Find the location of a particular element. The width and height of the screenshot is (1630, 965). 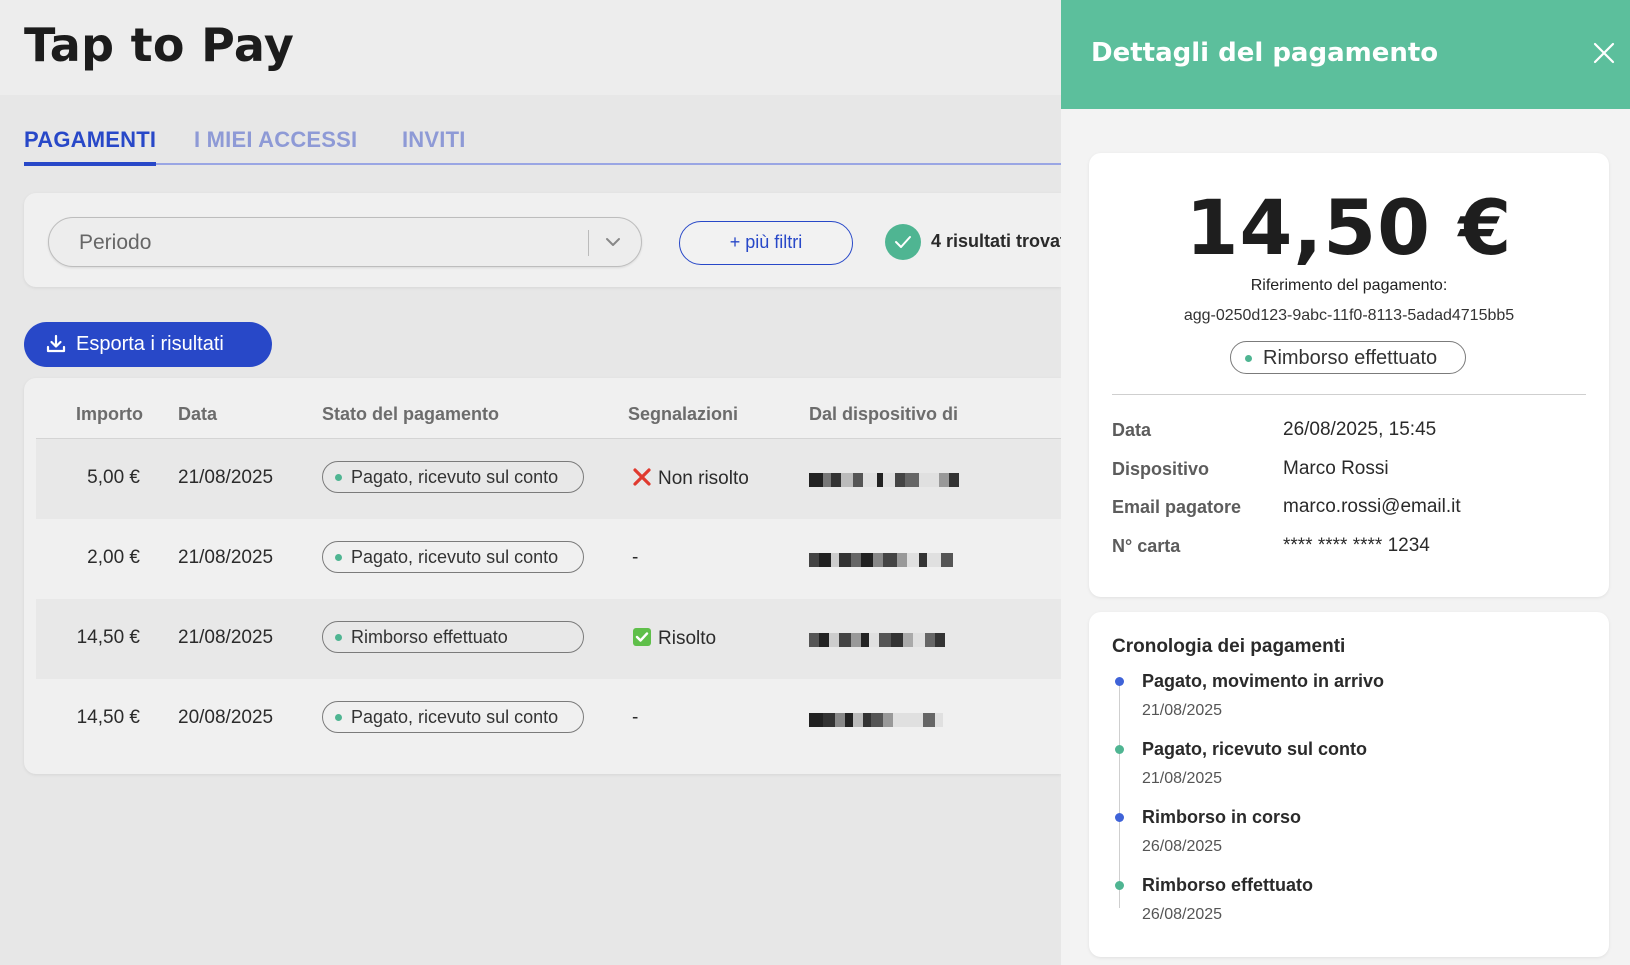

payment-amount: 14,50 € is located at coordinates (1349, 227).